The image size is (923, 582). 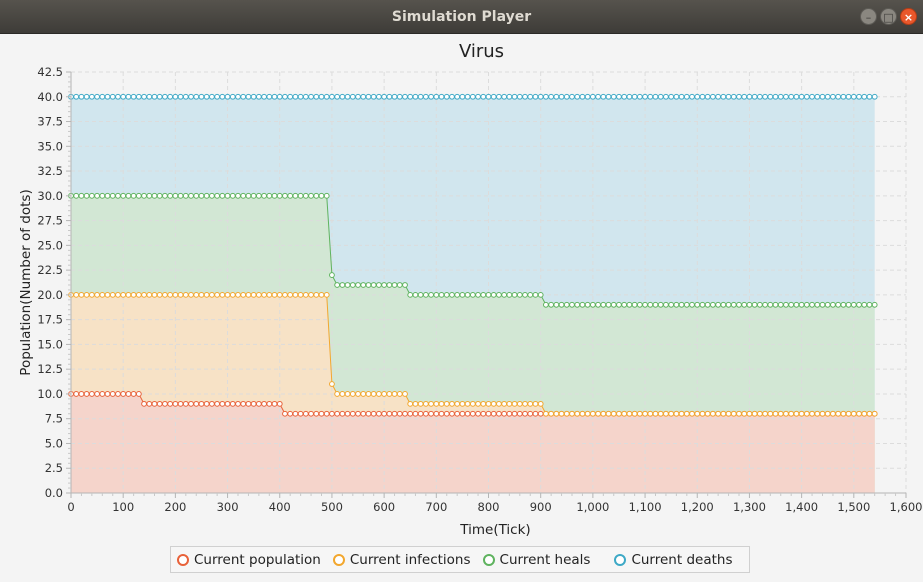 What do you see at coordinates (481, 51) in the screenshot?
I see `chart-title: Virus` at bounding box center [481, 51].